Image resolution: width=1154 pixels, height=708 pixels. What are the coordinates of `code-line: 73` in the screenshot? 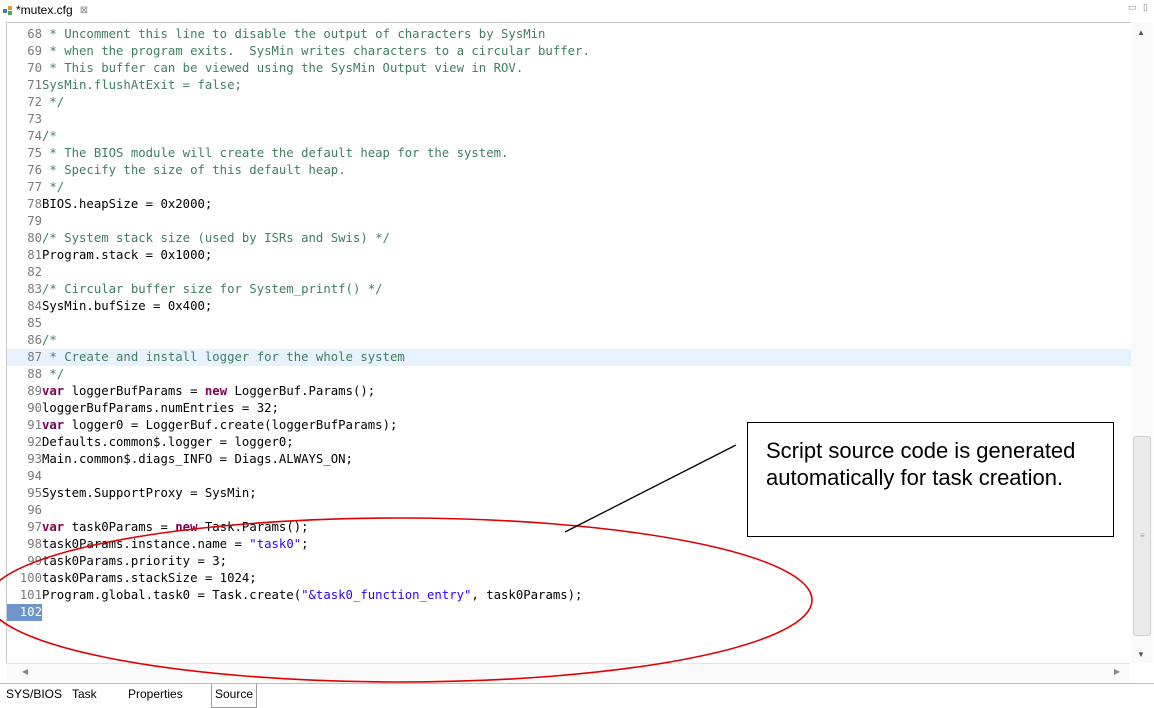 It's located at (569, 119).